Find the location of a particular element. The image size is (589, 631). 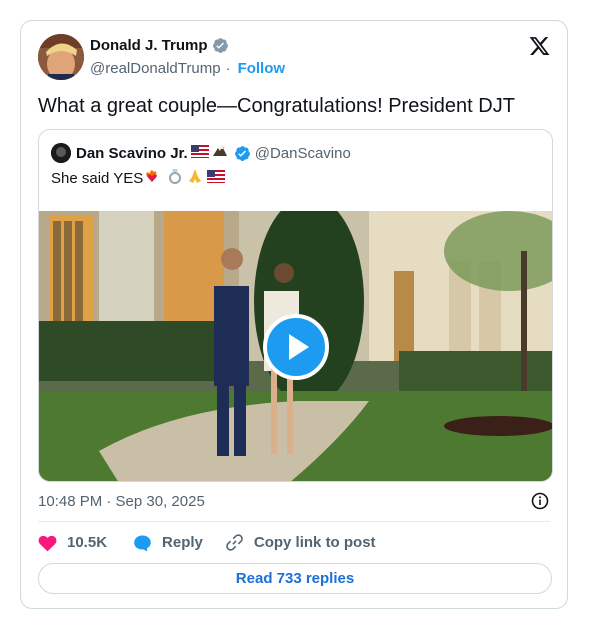

copy-link-button: Copy link to post is located at coordinates (300, 542).